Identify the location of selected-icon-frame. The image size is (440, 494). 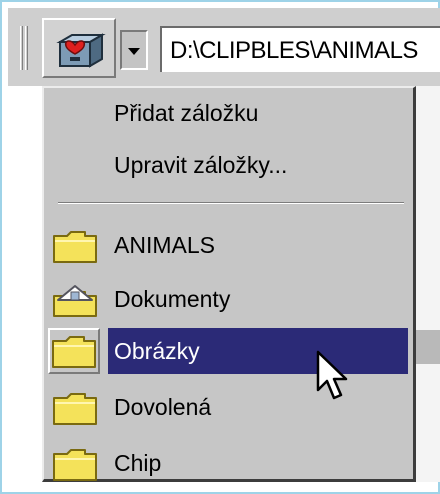
(74, 351).